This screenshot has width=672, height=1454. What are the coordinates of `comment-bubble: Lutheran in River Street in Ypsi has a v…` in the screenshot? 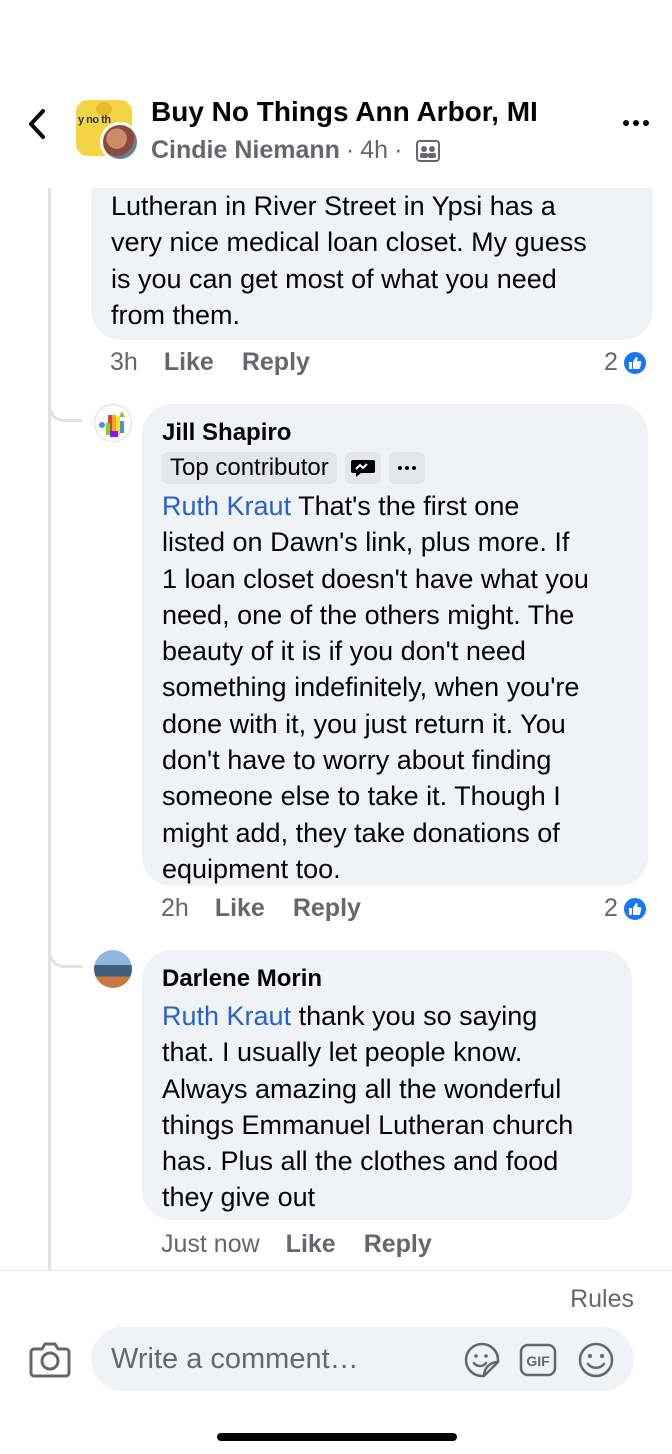 It's located at (372, 254).